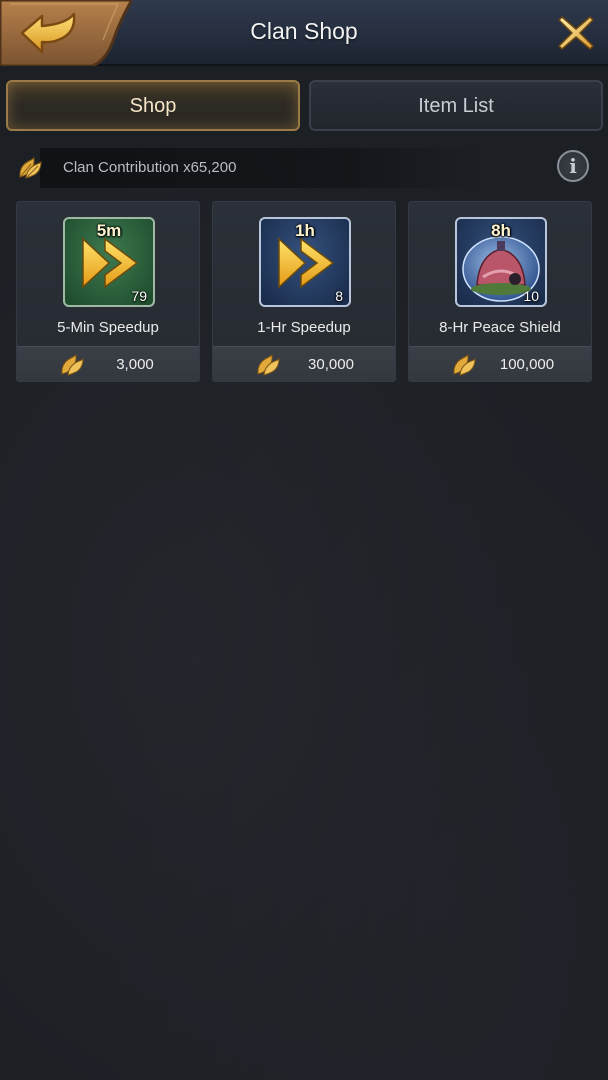 The image size is (608, 1080). What do you see at coordinates (304, 363) in the screenshot?
I see `price-button: 30,000` at bounding box center [304, 363].